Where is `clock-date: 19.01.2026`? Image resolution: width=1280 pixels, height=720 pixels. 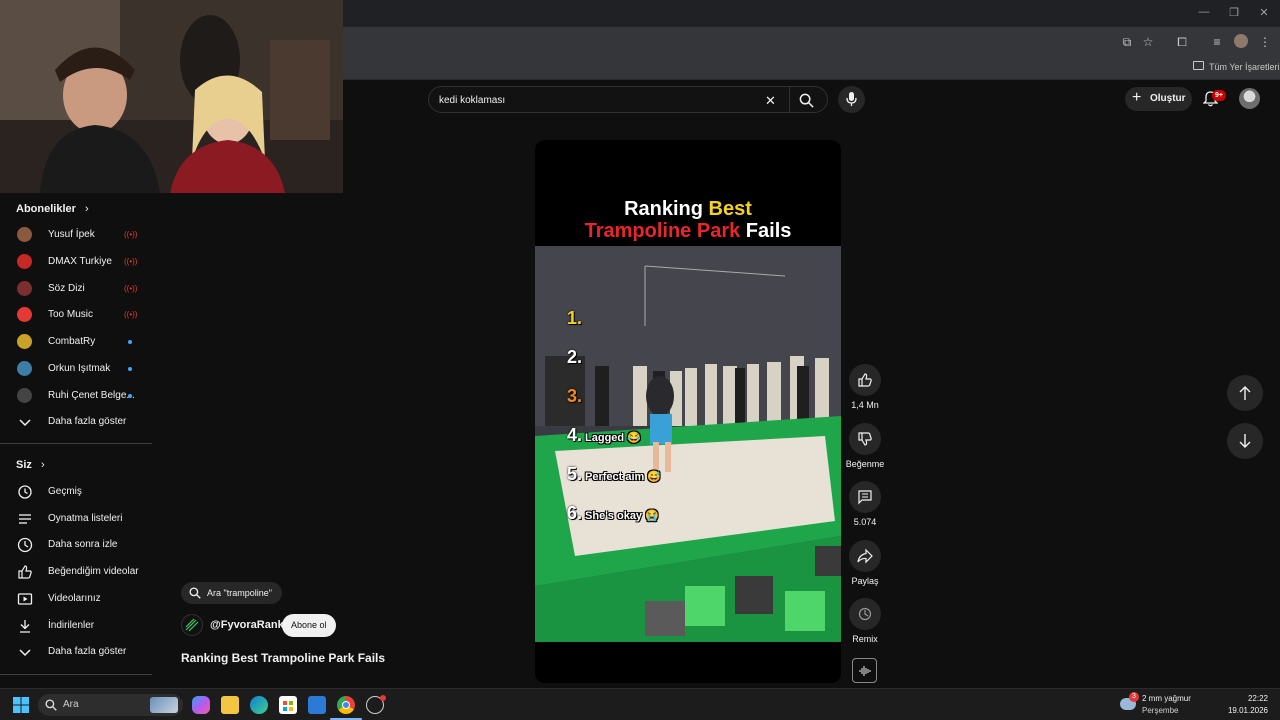 clock-date: 19.01.2026 is located at coordinates (1245, 710).